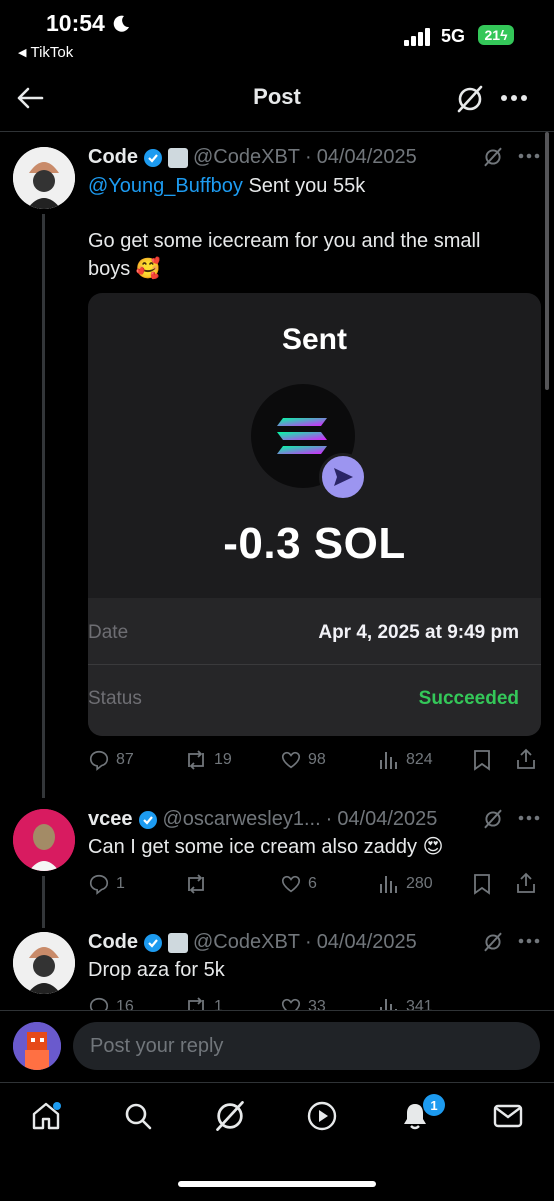 The width and height of the screenshot is (554, 1201). I want to click on tweet-text: @Young_Buffboy Sent you 55k, so click(227, 186).